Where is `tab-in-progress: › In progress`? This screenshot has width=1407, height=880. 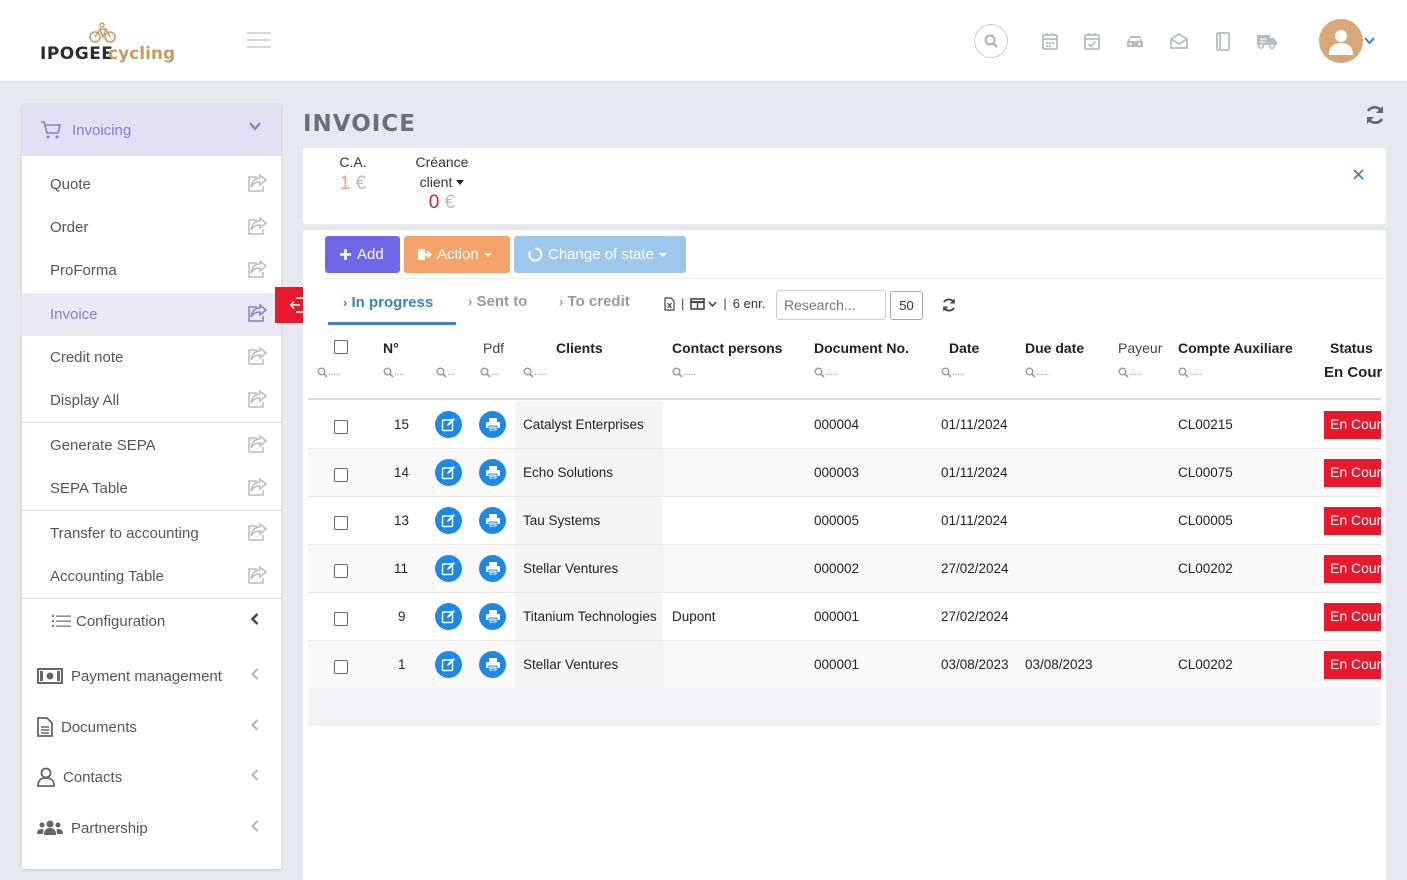 tab-in-progress: › In progress is located at coordinates (388, 302).